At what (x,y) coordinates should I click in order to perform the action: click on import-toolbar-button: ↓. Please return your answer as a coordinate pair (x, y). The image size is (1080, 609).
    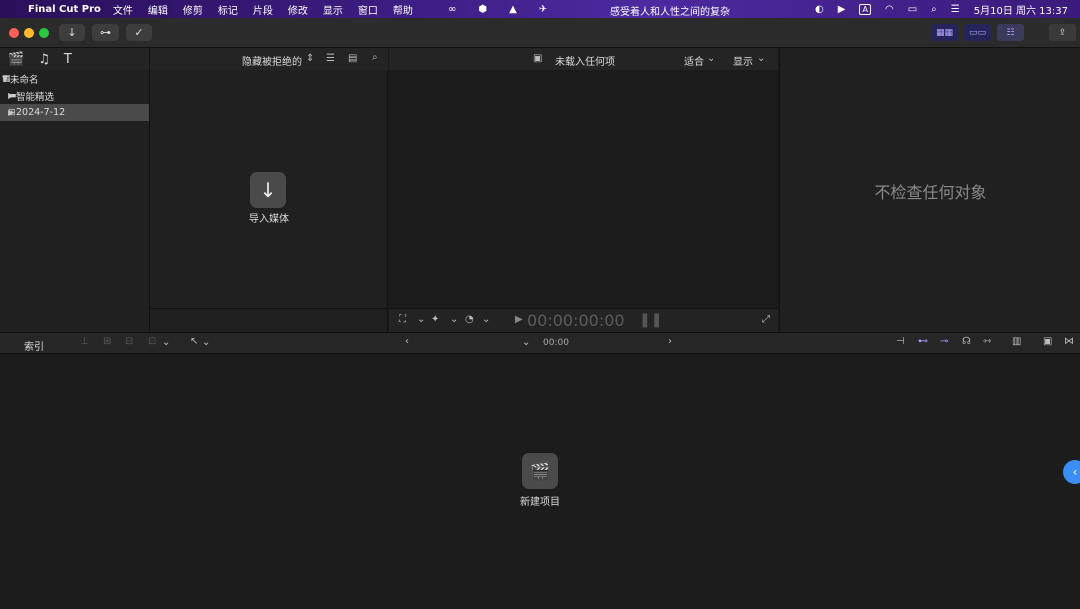
    Looking at the image, I should click on (72, 32).